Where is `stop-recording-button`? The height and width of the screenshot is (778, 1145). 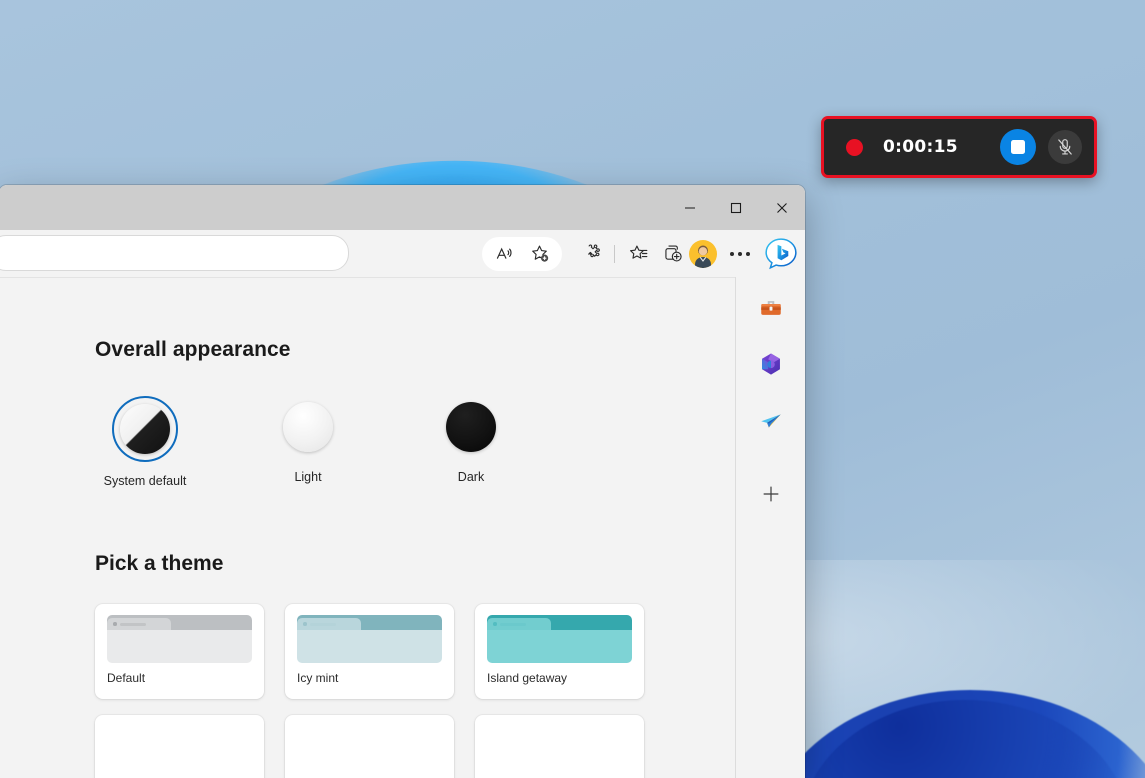
stop-recording-button is located at coordinates (1018, 147).